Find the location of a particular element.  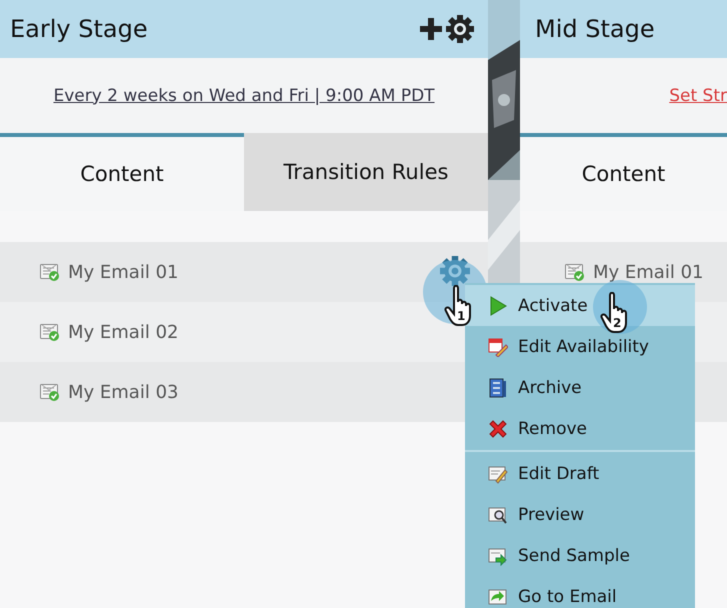

stream-title: Mid Stage is located at coordinates (595, 29).